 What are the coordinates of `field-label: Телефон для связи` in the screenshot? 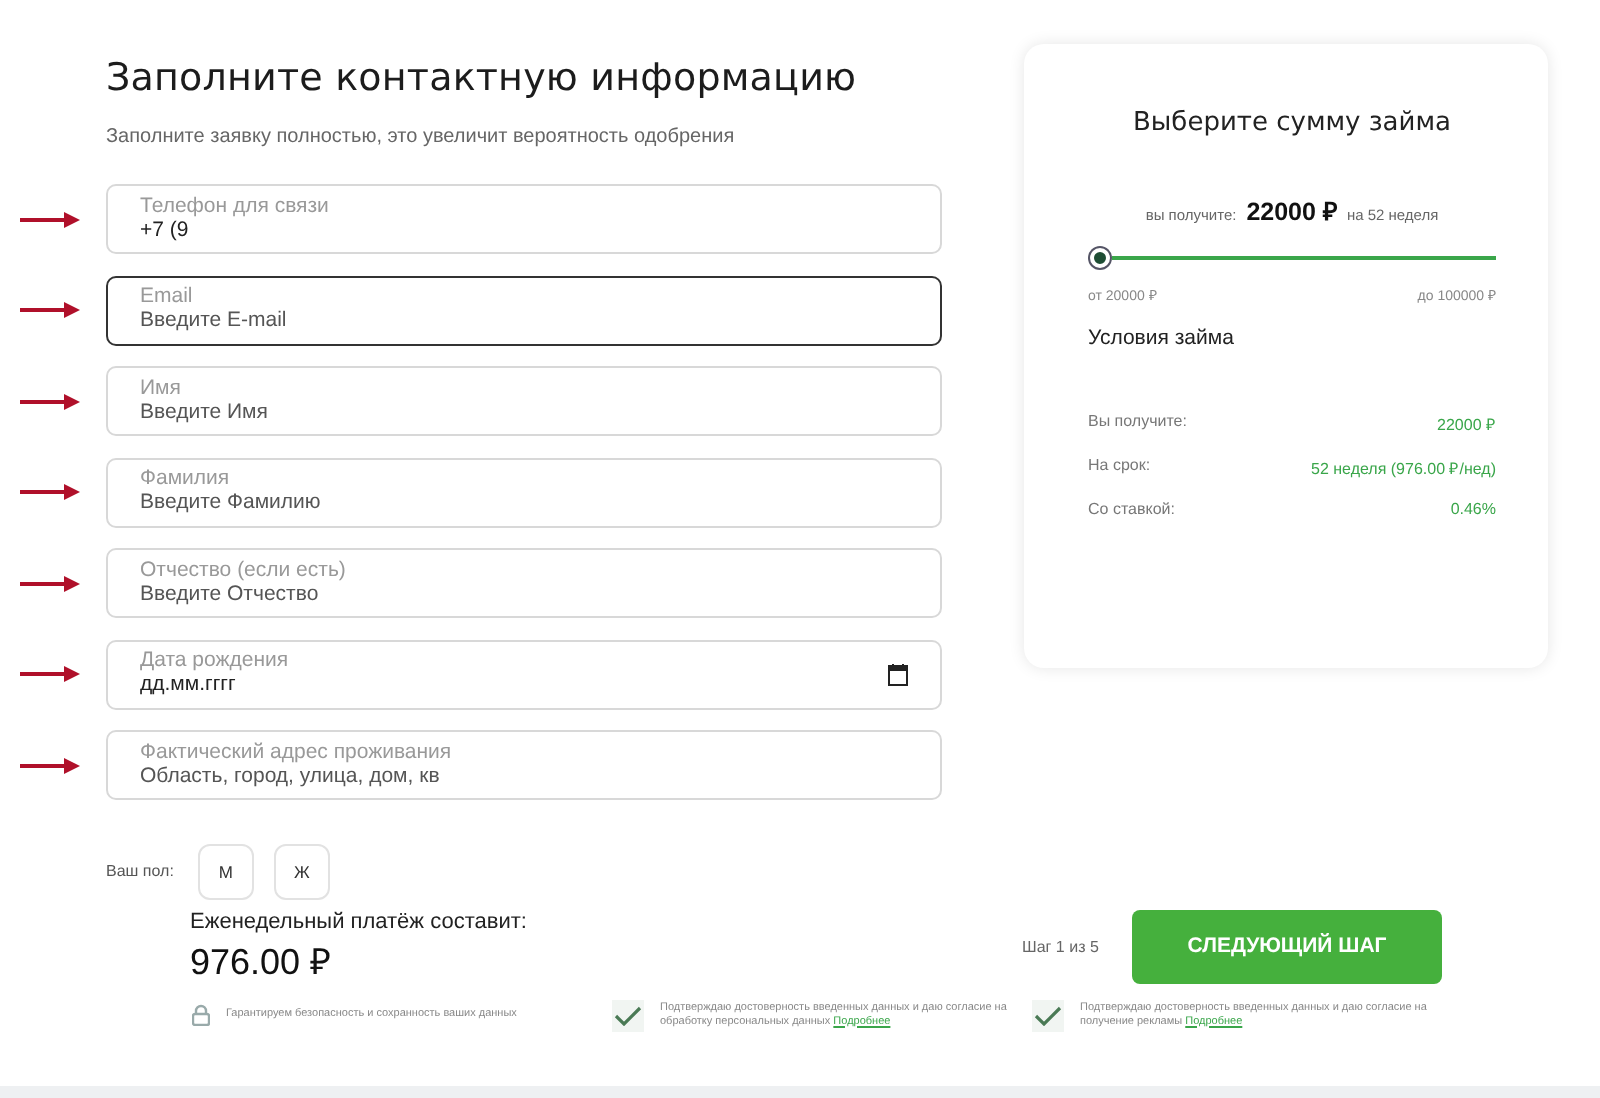 It's located at (235, 206).